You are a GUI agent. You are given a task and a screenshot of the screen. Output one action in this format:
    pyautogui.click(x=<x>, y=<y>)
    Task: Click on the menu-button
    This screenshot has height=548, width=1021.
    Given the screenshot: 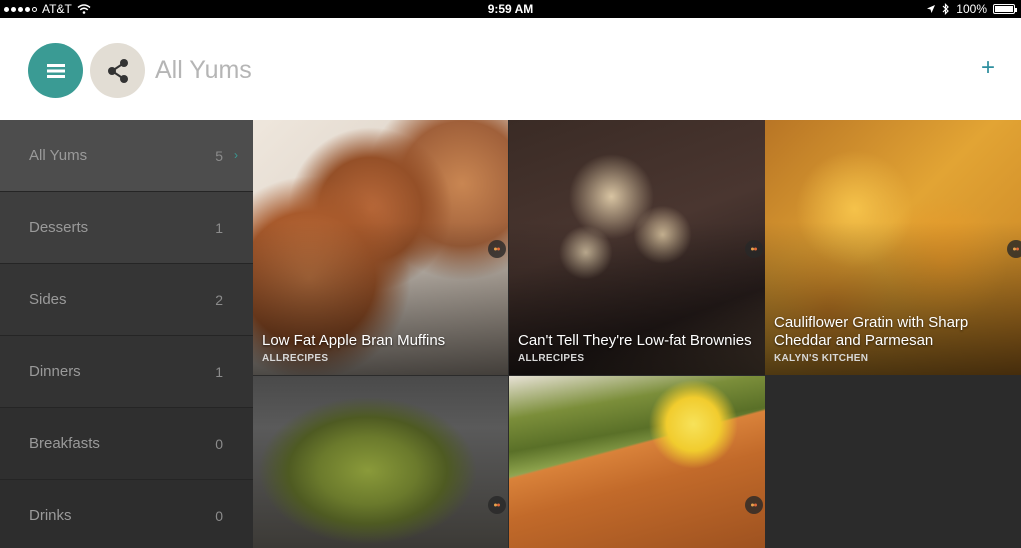 What is the action you would take?
    pyautogui.click(x=55, y=70)
    